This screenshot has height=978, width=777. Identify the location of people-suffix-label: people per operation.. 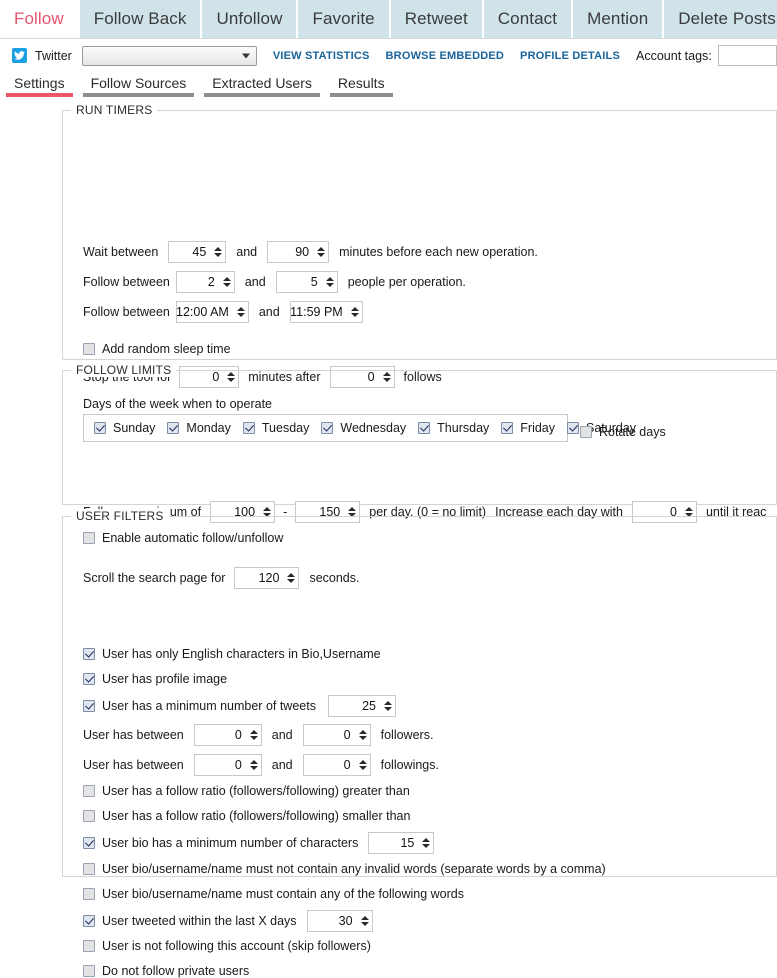
(406, 282).